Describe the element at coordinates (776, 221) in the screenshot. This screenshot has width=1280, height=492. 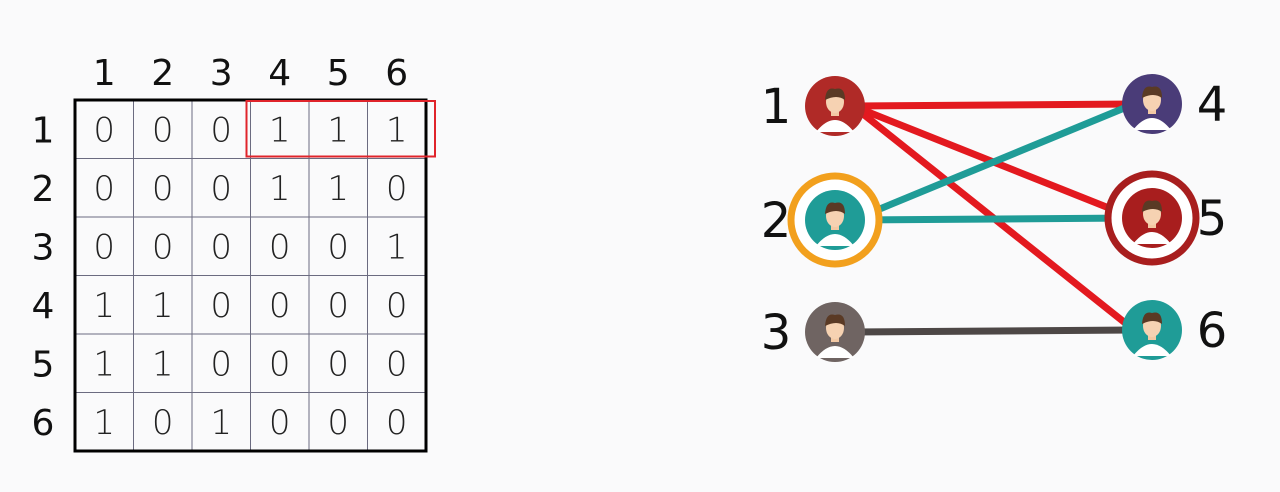
I see `node-label: 2` at that location.